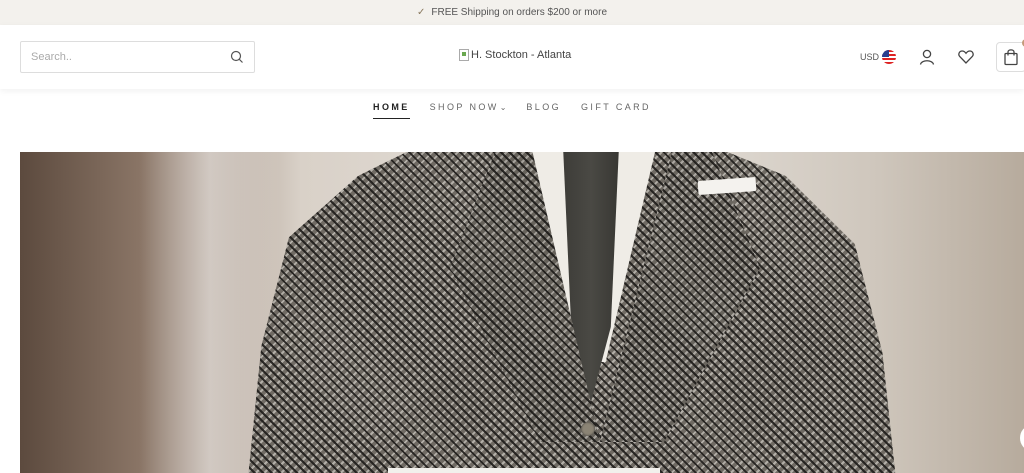 The height and width of the screenshot is (473, 1024). I want to click on nav-item-blog: BLOG, so click(543, 109).